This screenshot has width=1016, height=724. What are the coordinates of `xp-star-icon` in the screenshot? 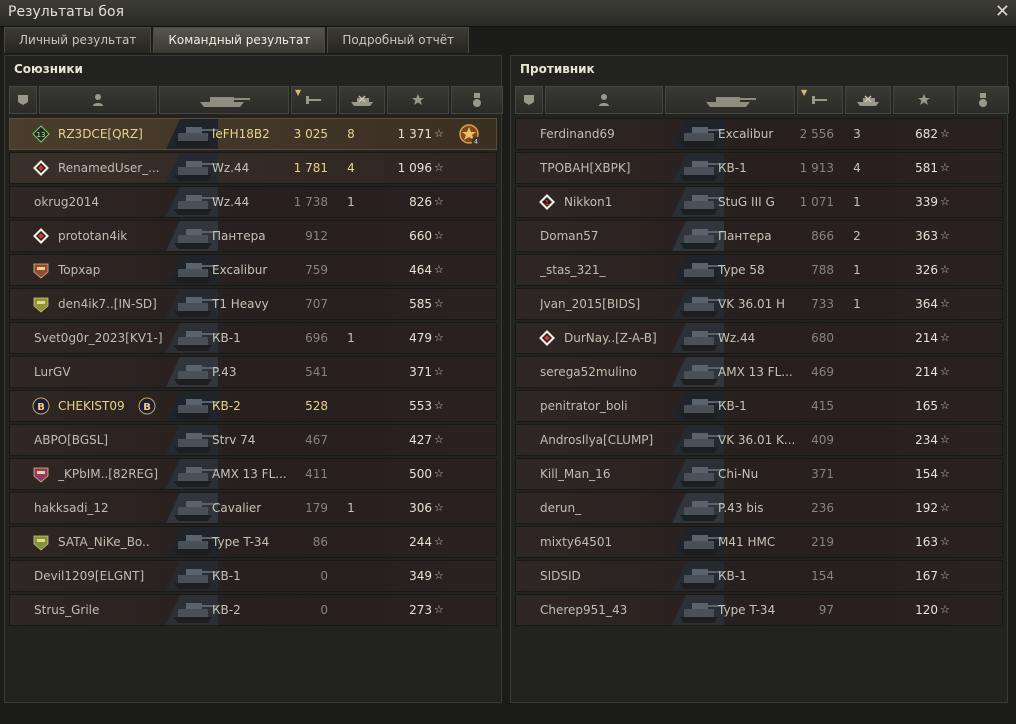 It's located at (924, 100).